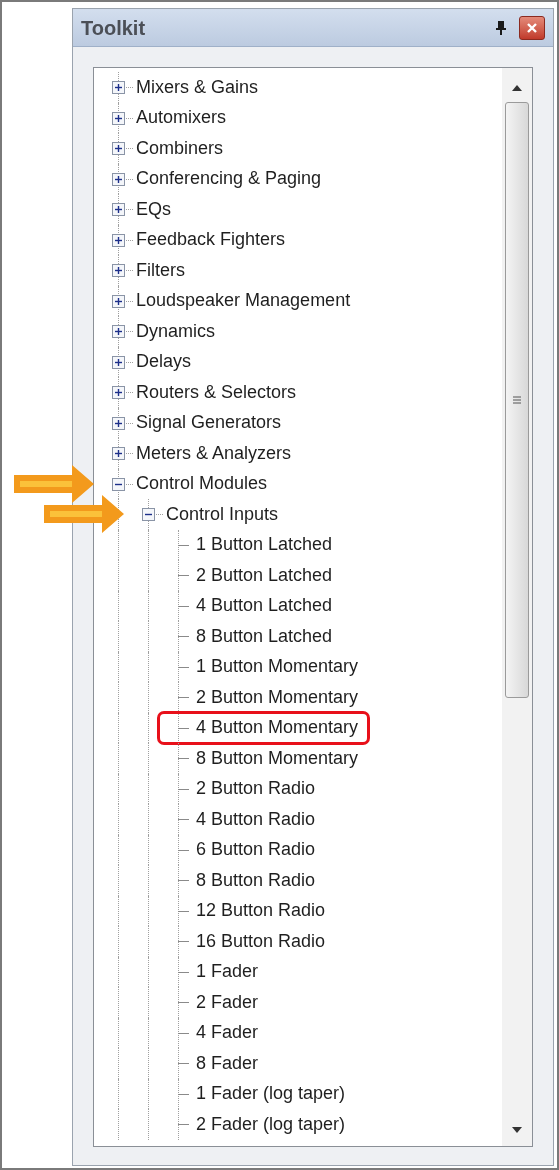  I want to click on tree-item: 12 Button Radio, so click(261, 910).